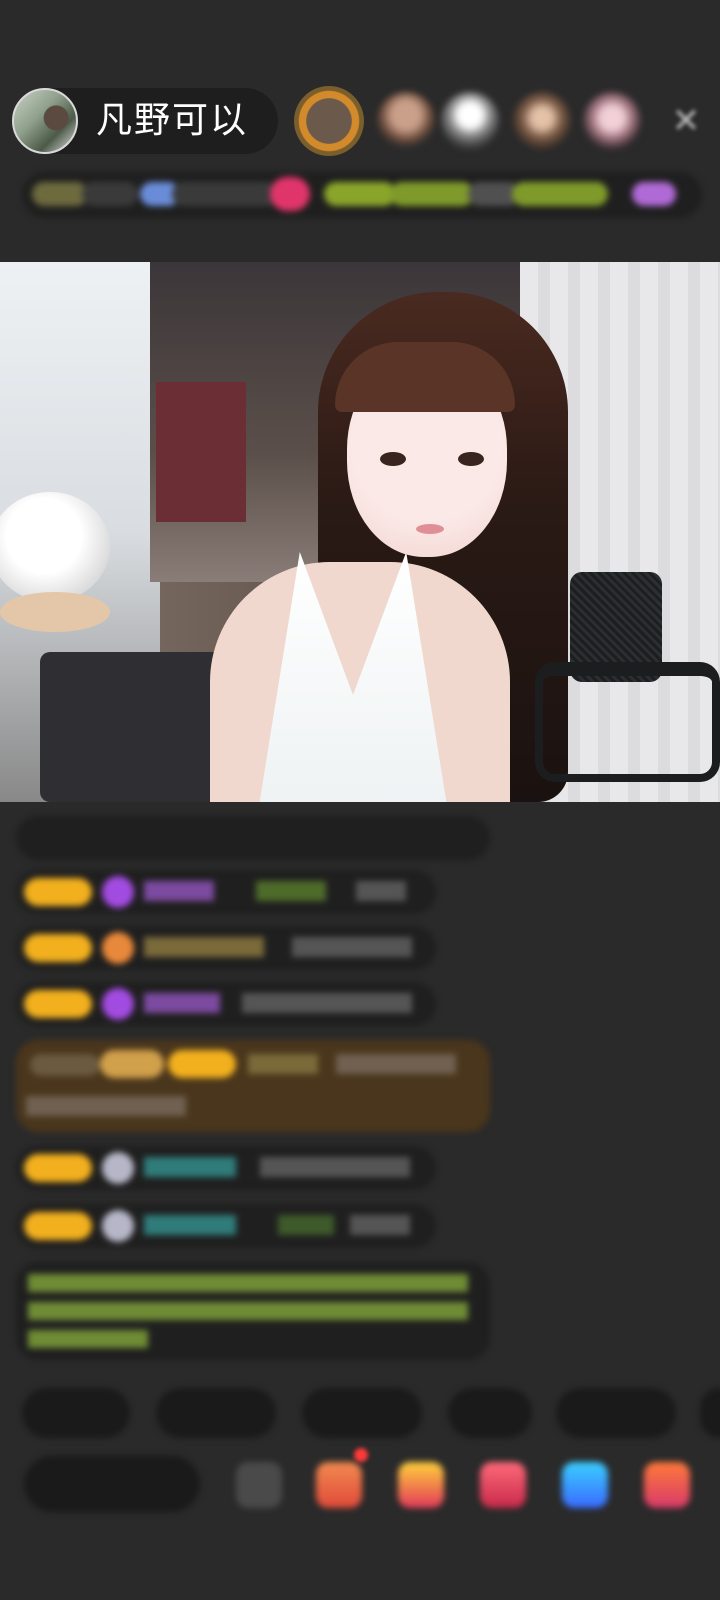 The height and width of the screenshot is (1600, 720). Describe the element at coordinates (503, 1485) in the screenshot. I see `share-icon` at that location.